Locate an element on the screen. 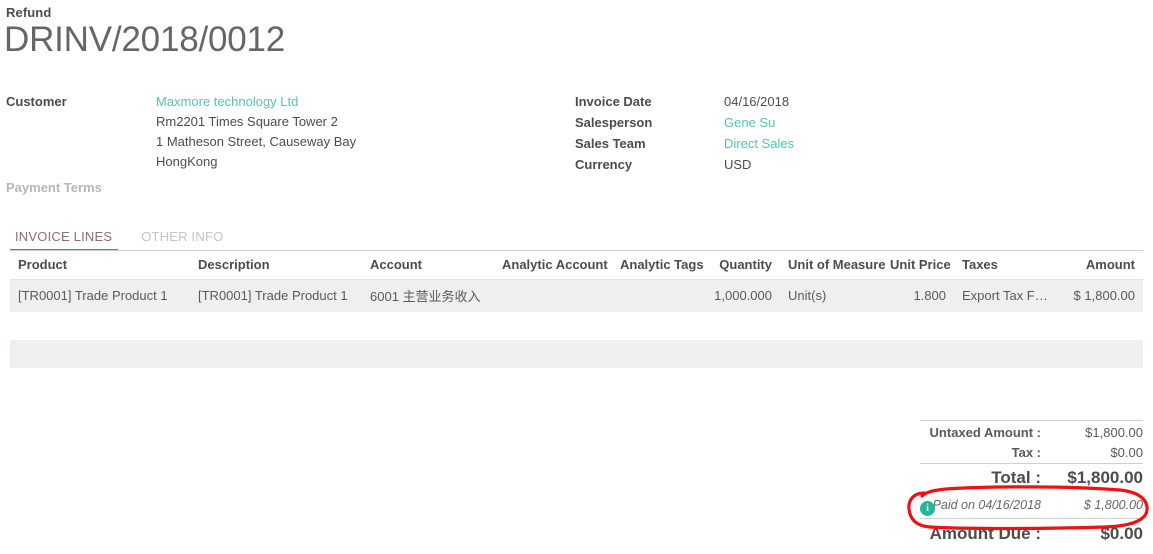 This screenshot has width=1153, height=554. sales-team-label: Sales Team is located at coordinates (610, 143).